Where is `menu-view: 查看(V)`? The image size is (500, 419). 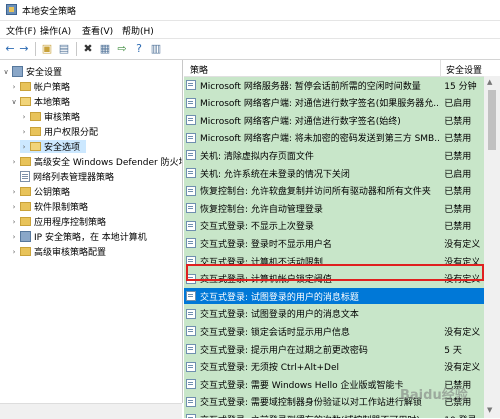 menu-view: 查看(V) is located at coordinates (97, 30).